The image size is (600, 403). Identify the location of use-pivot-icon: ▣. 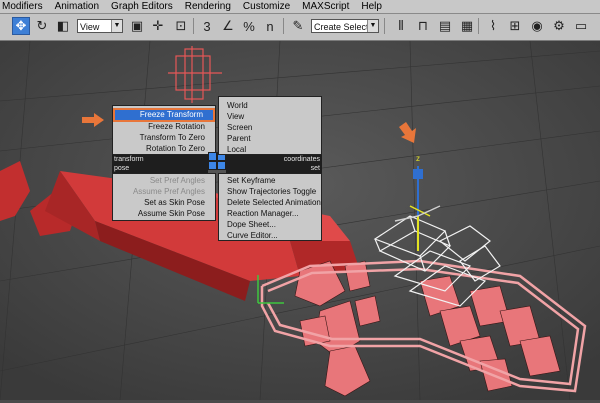
(137, 26).